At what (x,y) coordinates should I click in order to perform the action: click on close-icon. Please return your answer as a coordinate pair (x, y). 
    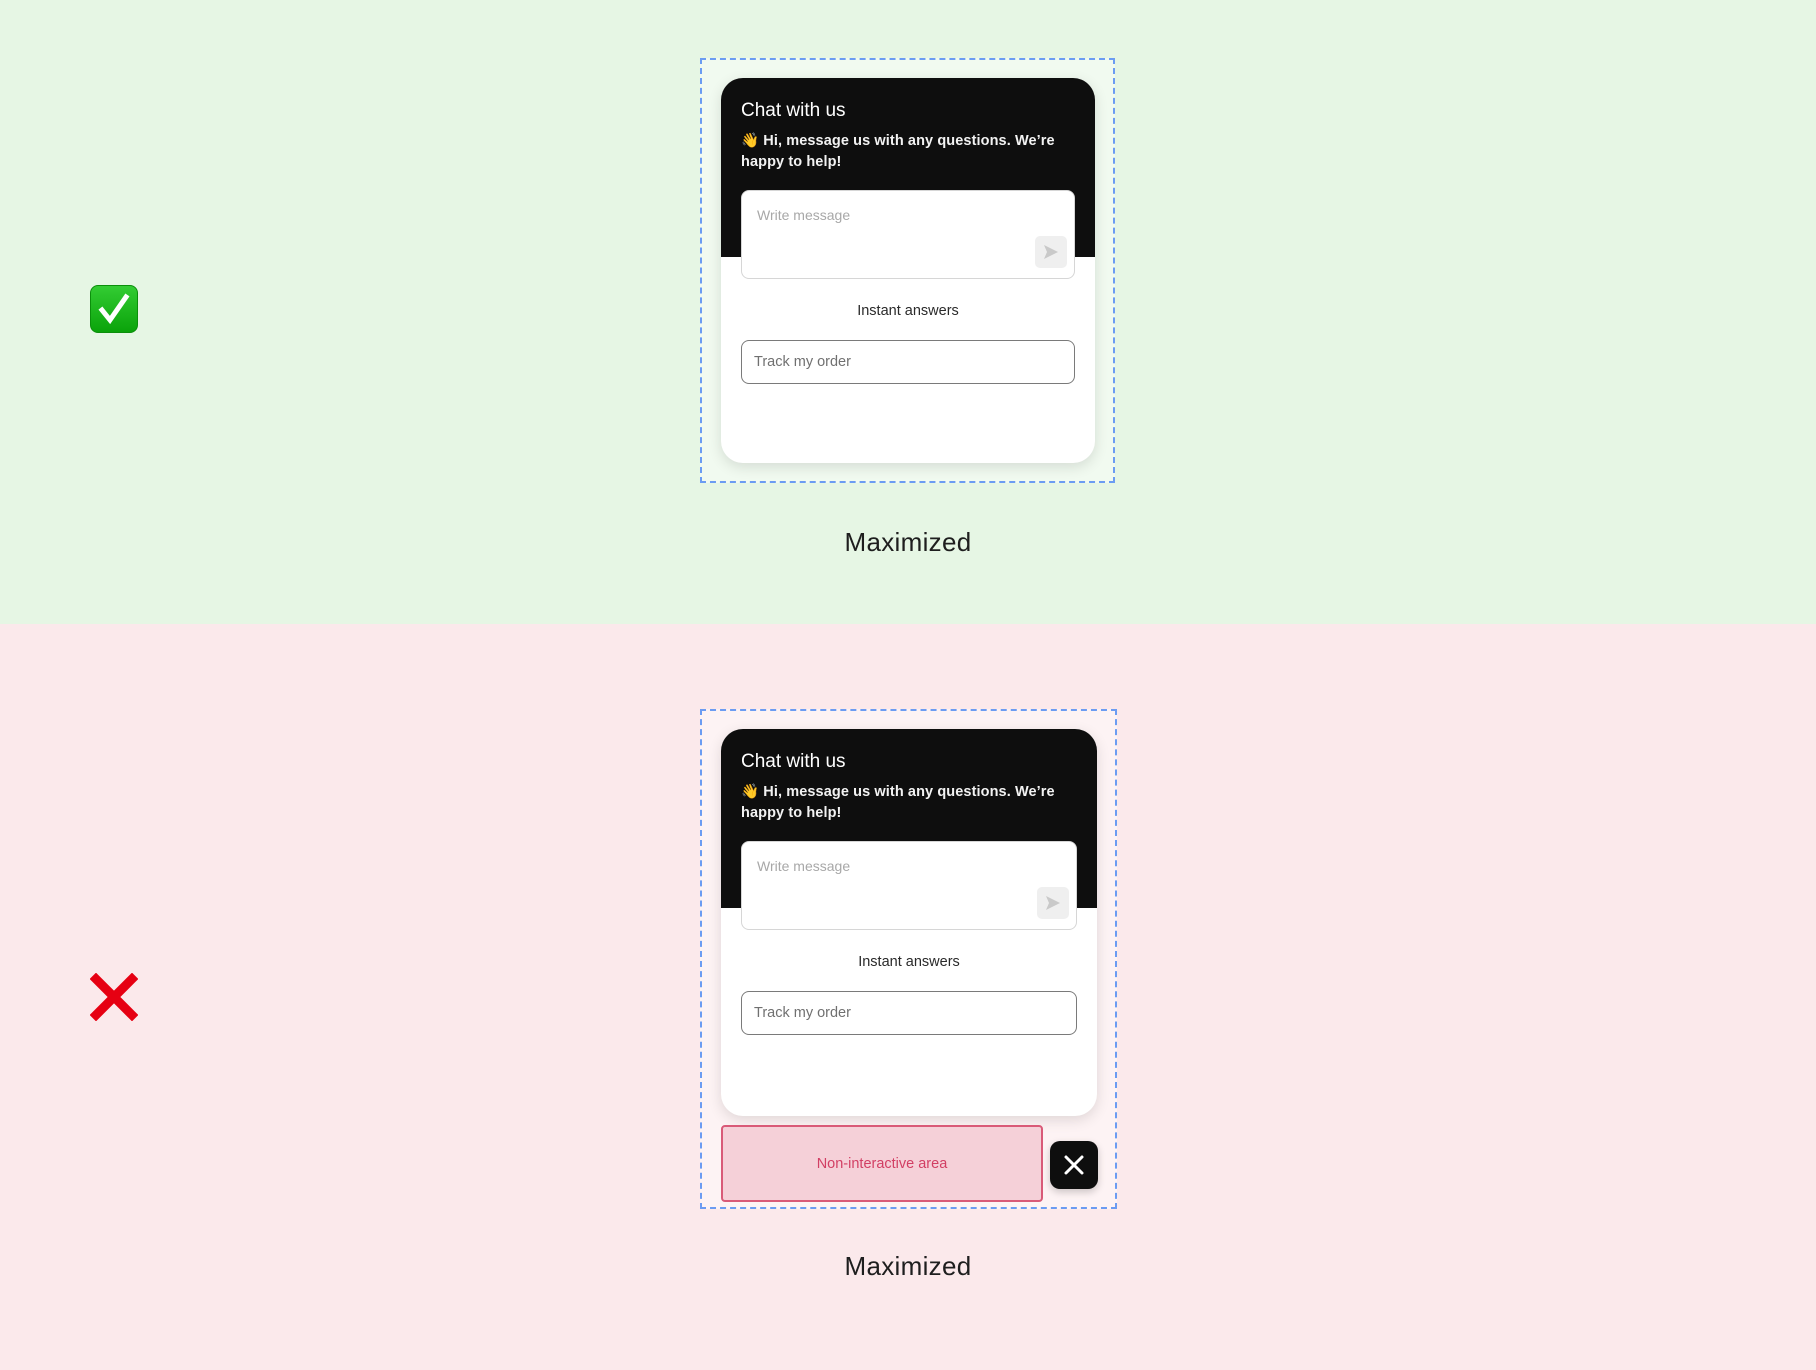
    Looking at the image, I should click on (1074, 1165).